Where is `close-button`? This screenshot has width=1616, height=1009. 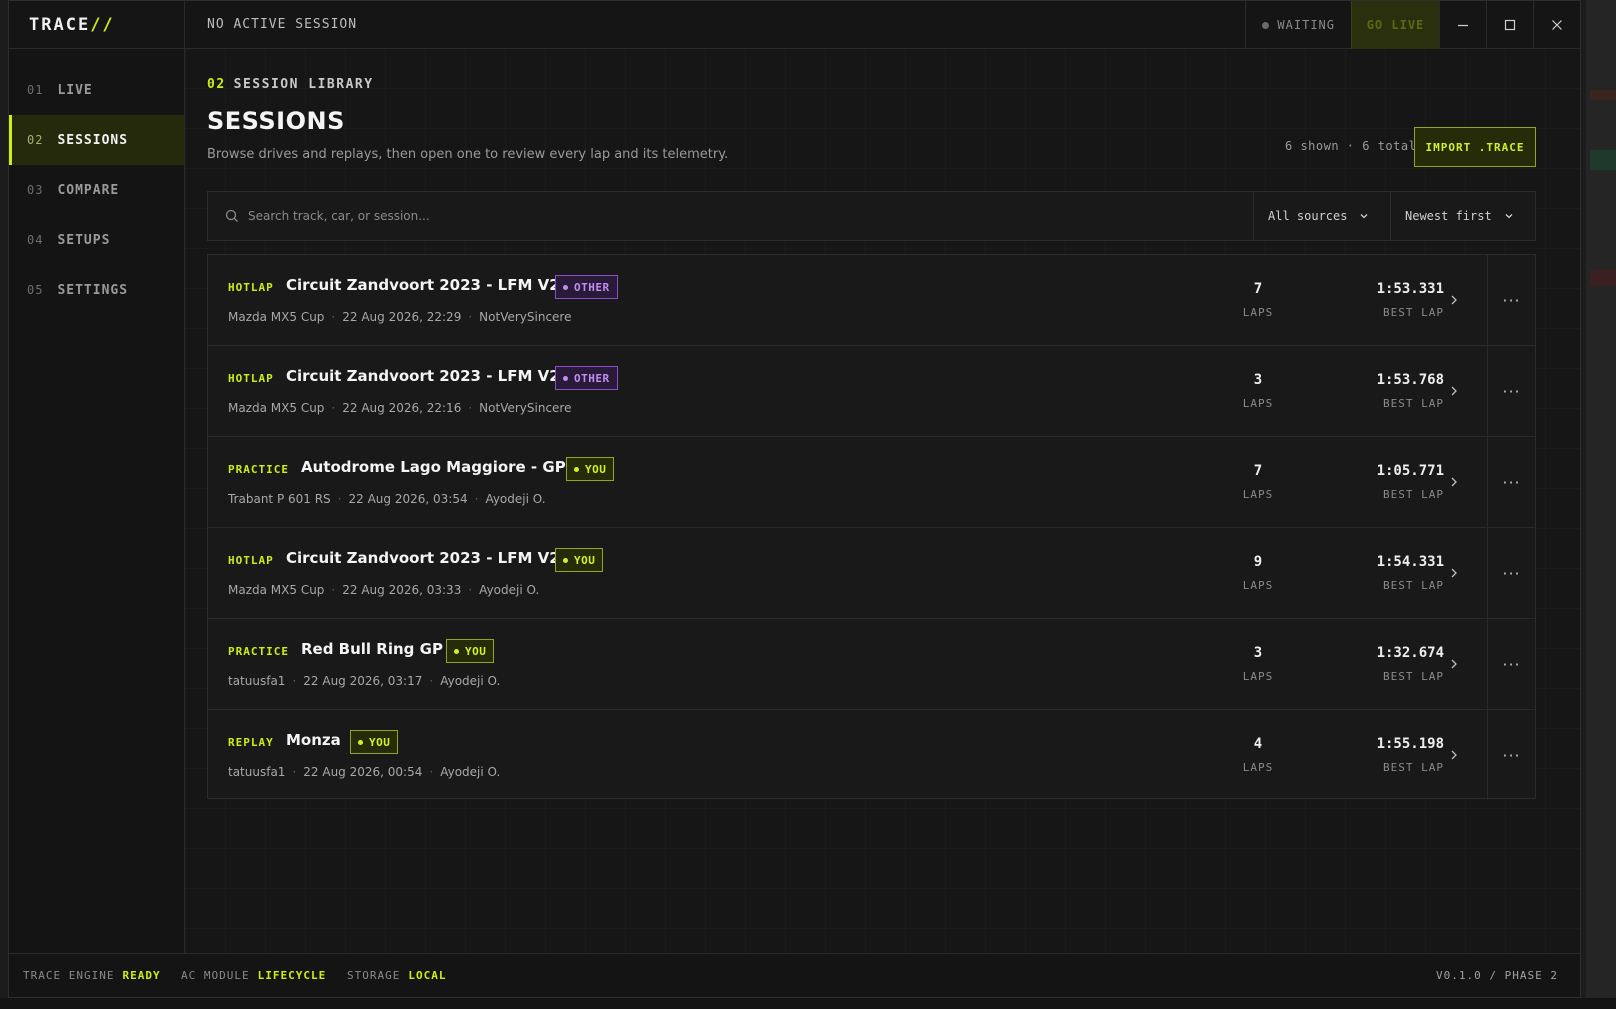 close-button is located at coordinates (1556, 25).